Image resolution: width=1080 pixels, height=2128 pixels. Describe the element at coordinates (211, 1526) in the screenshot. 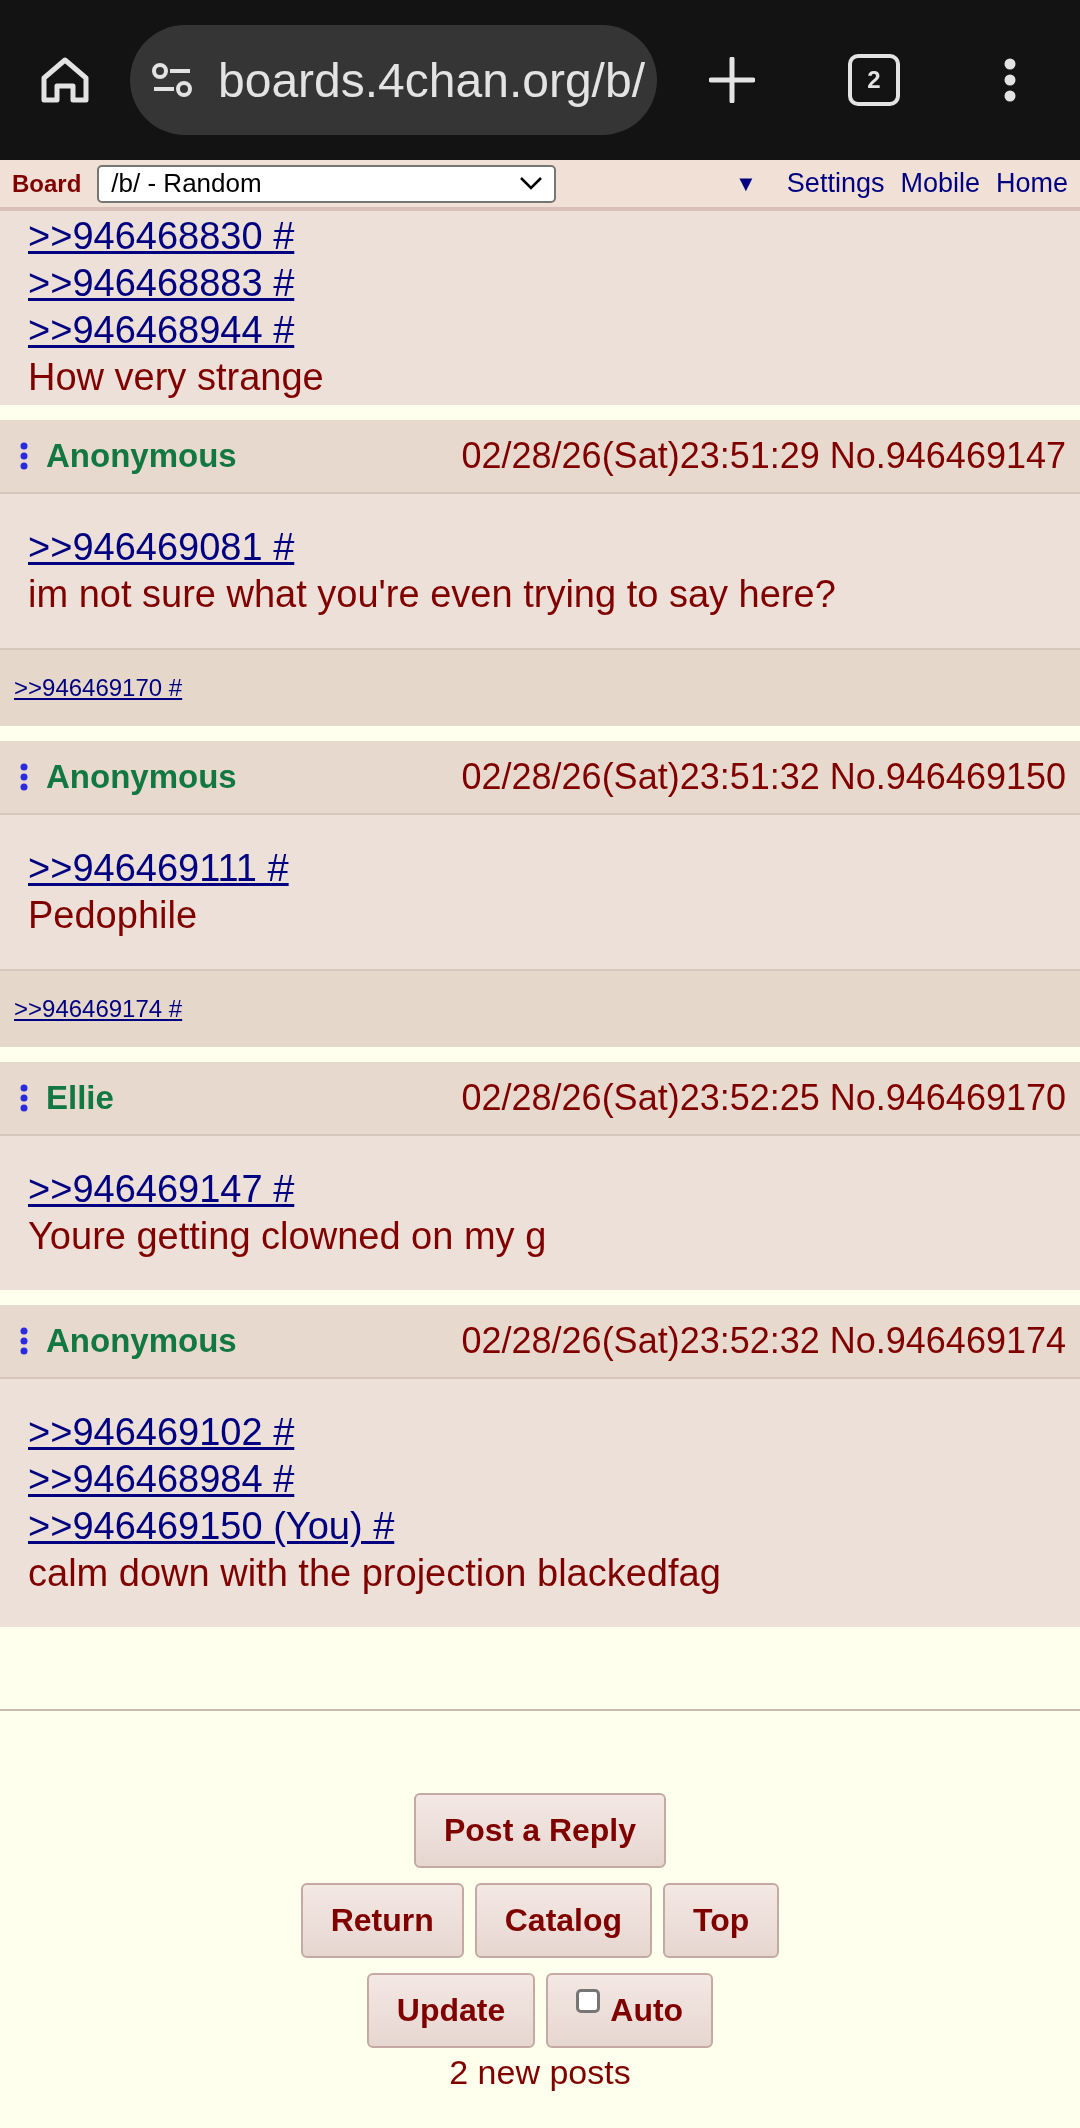

I see `quote-link: >>946469150 (You) #` at that location.